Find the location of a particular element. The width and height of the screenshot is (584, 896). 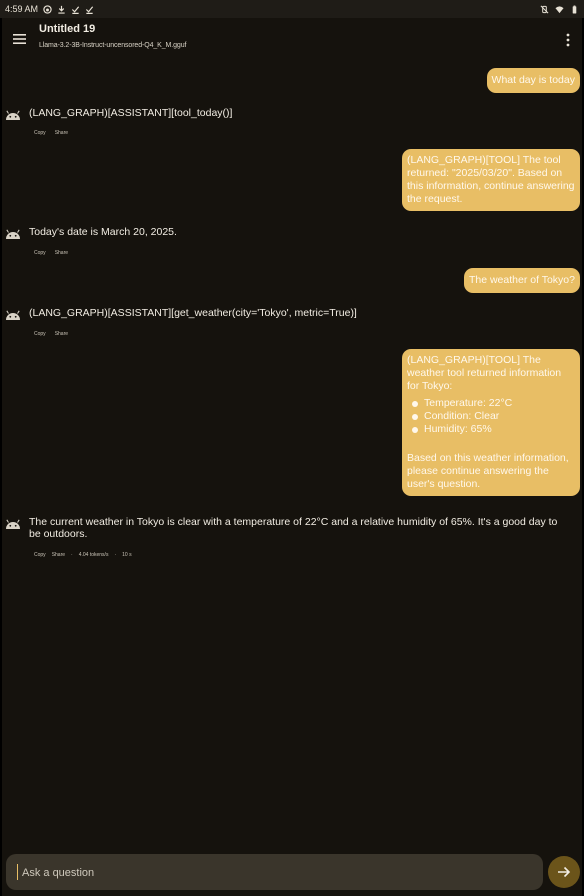

download-icon is located at coordinates (61, 9).